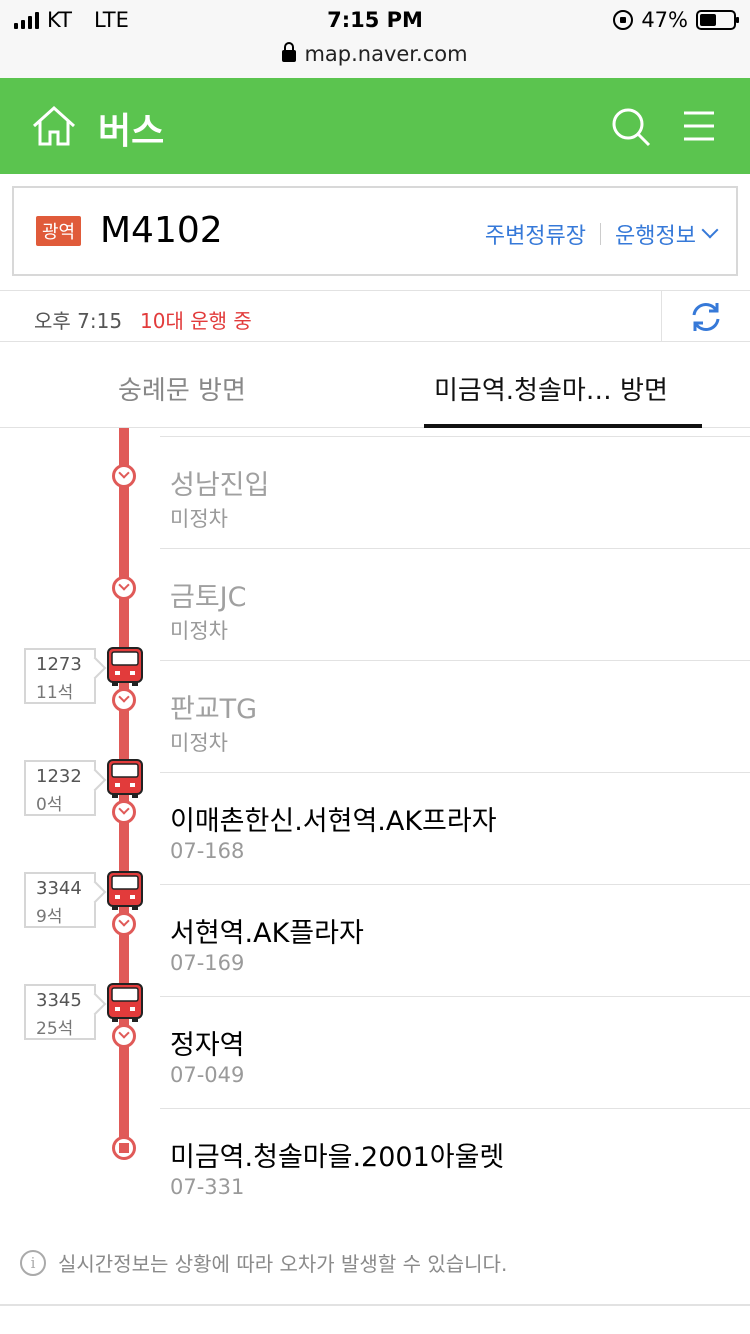 The height and width of the screenshot is (1334, 750). I want to click on bus-seats: 0석, so click(49, 805).